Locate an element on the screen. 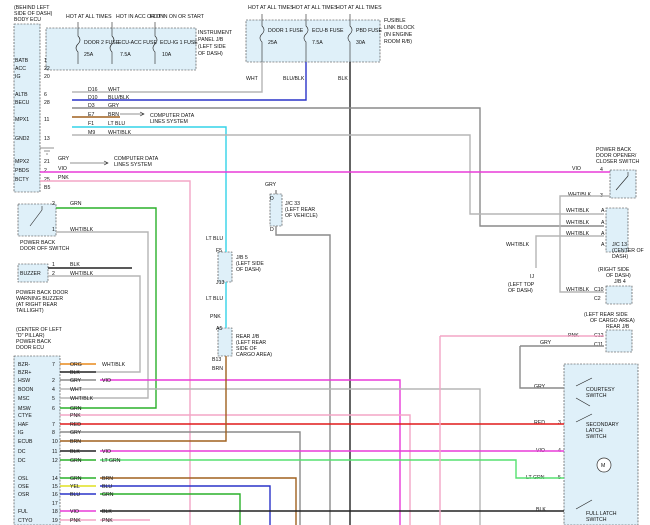 The height and width of the screenshot is (525, 650). cargo-pin-c11: C11 is located at coordinates (598, 345).